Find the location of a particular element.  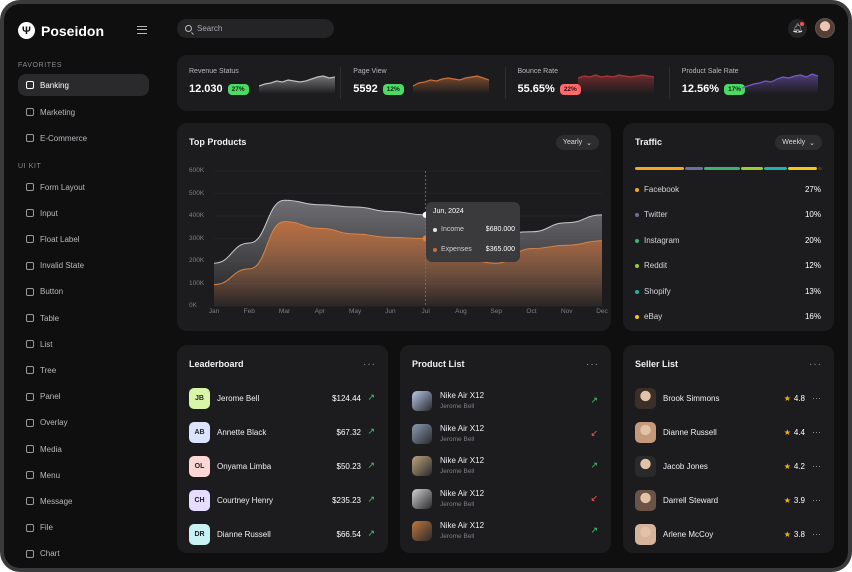

sidebar-item-label: List is located at coordinates (46, 344).